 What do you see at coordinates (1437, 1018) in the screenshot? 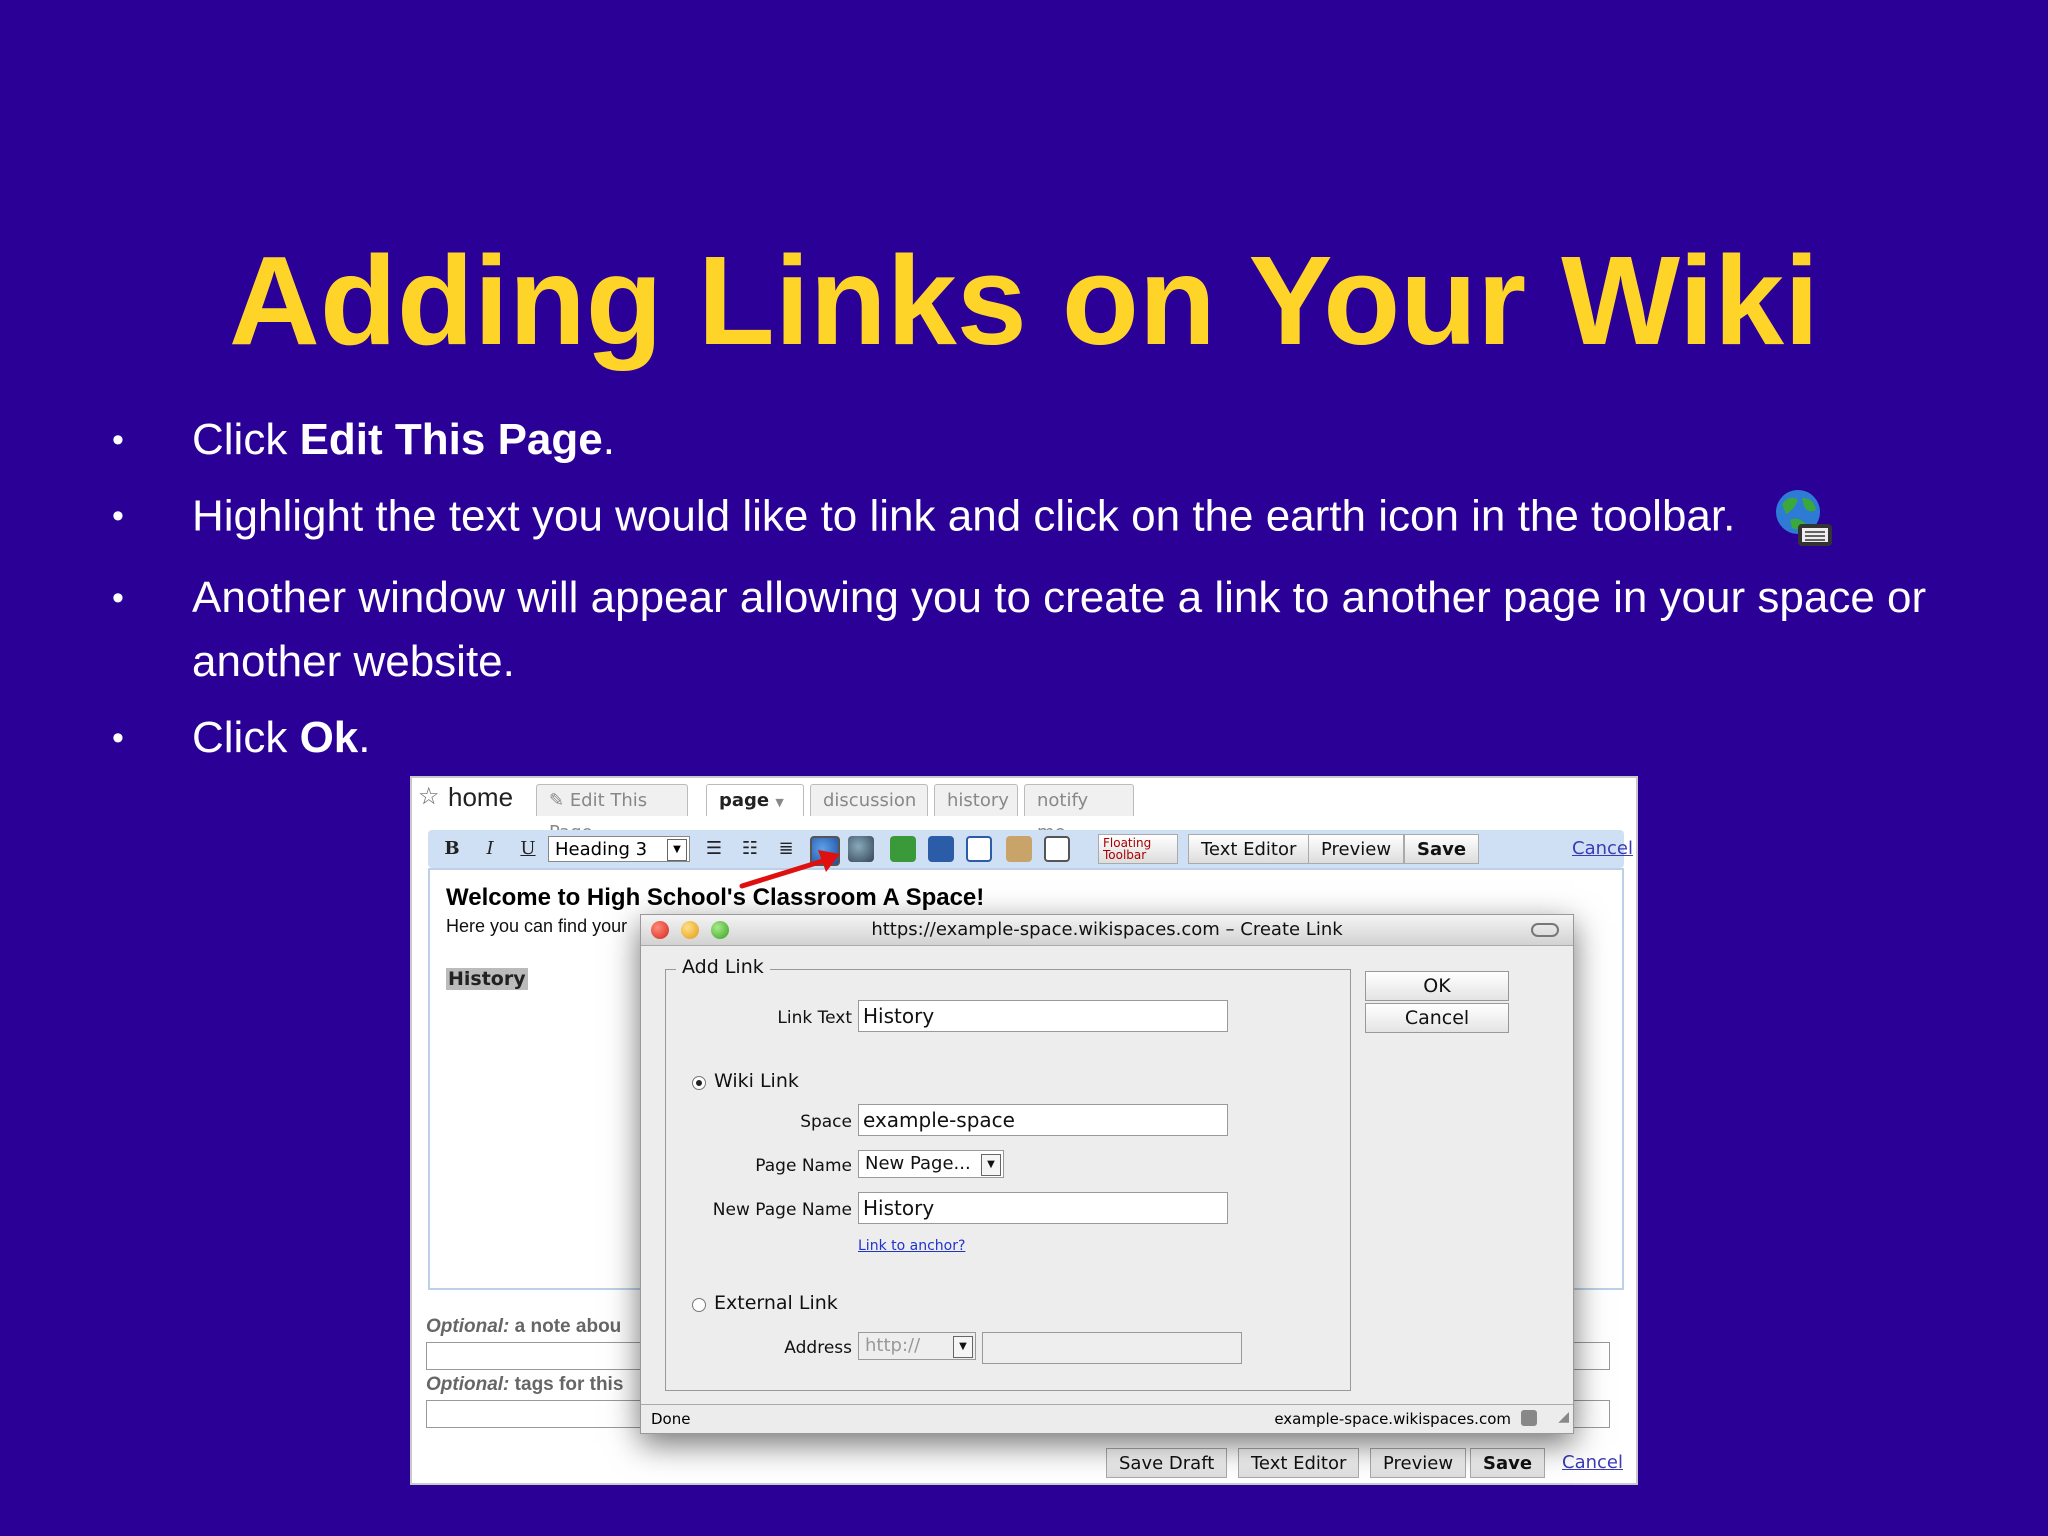
I see `cancel-button: Cancel` at bounding box center [1437, 1018].